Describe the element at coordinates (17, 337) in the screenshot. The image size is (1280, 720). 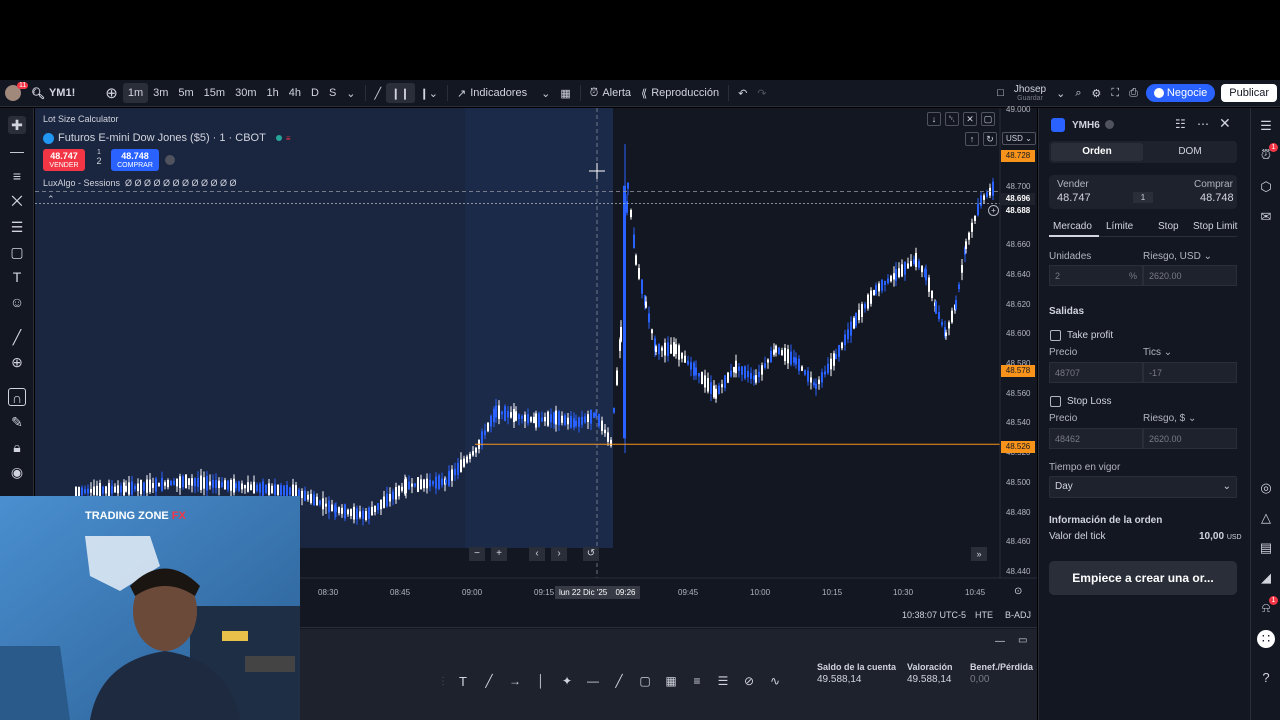
I see `ruler-icon: ╱` at that location.